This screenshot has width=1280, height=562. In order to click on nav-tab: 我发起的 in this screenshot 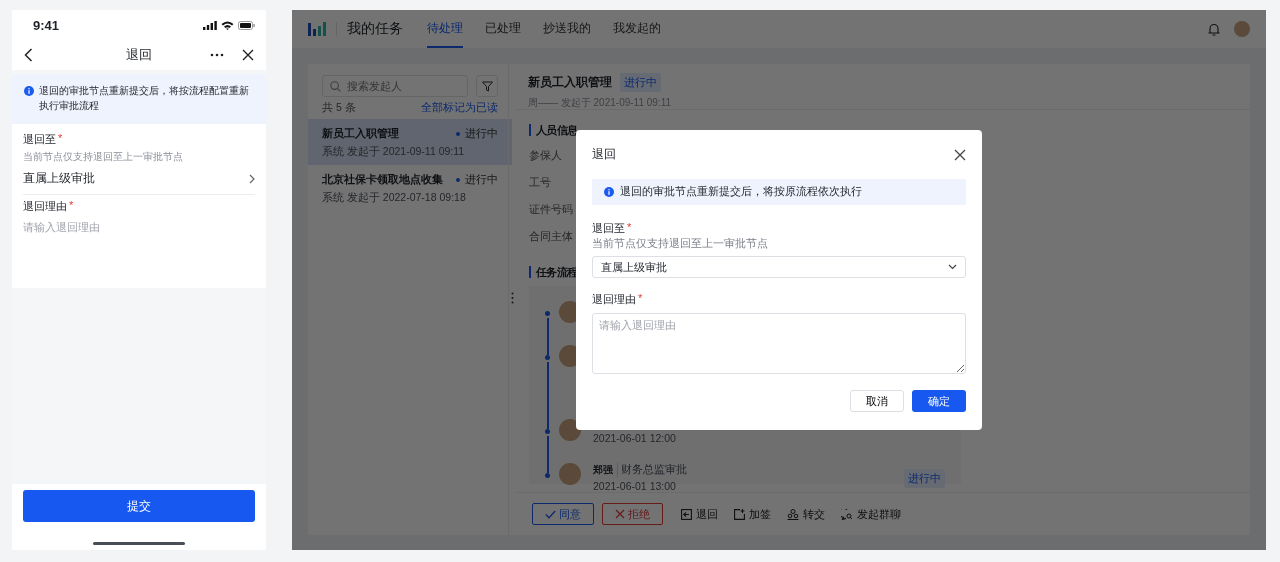, I will do `click(637, 29)`.